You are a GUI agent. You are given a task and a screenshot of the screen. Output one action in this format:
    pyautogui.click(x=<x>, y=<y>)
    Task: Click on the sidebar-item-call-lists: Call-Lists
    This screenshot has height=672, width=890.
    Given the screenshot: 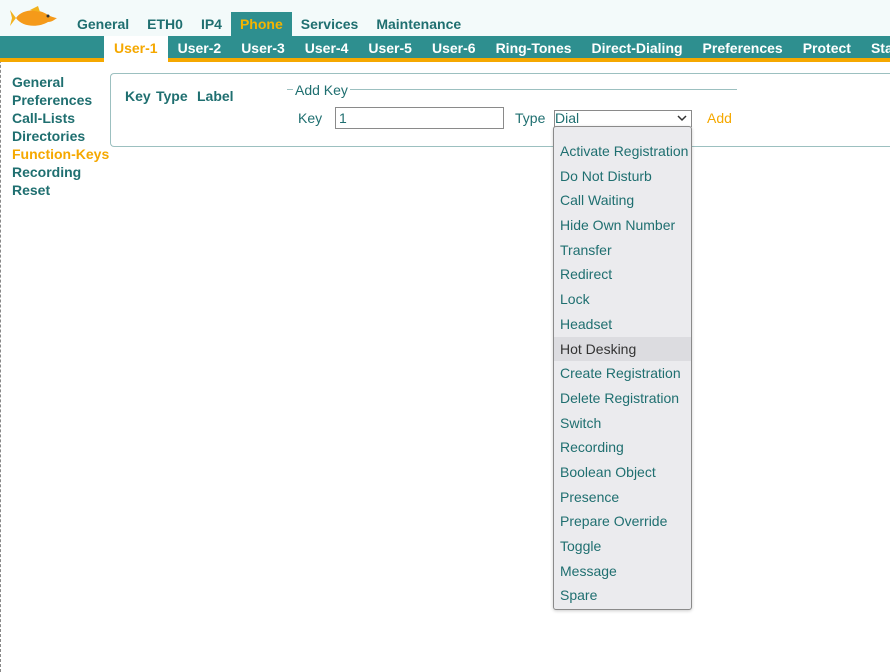 What is the action you would take?
    pyautogui.click(x=60, y=118)
    